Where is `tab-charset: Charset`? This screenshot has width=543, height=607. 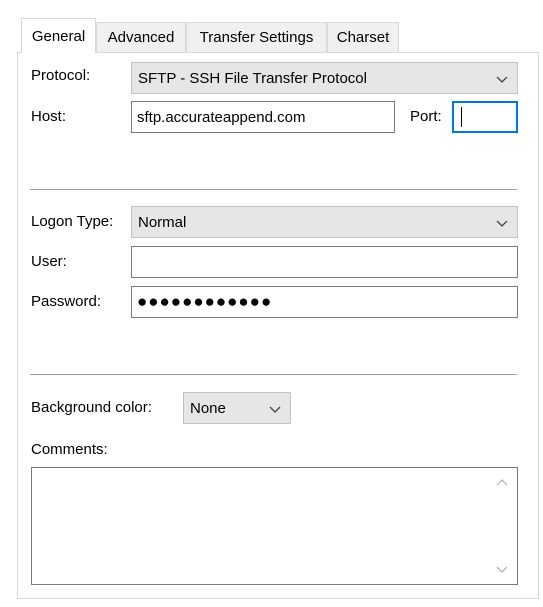
tab-charset: Charset is located at coordinates (363, 37).